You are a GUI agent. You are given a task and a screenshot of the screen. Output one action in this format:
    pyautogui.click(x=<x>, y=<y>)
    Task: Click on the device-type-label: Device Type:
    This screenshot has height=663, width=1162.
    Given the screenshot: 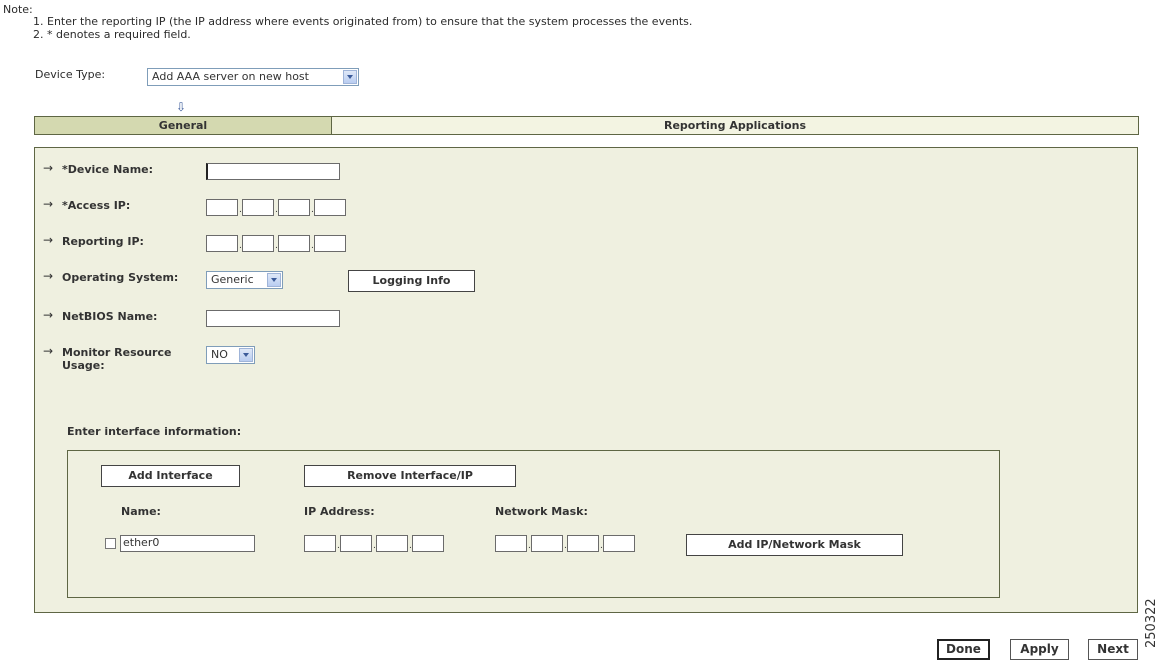 What is the action you would take?
    pyautogui.click(x=70, y=74)
    